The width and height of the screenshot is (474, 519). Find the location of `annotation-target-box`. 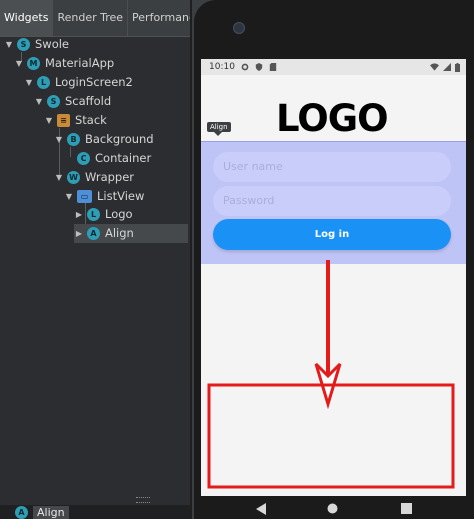

annotation-target-box is located at coordinates (331, 436).